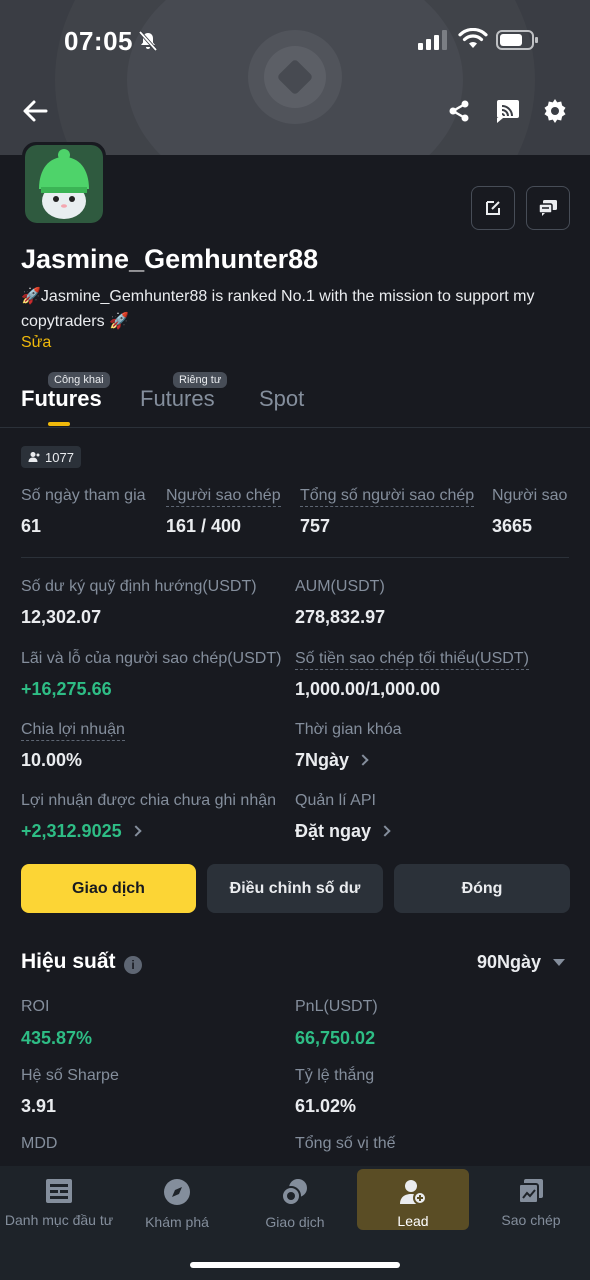  I want to click on nav-trade: Giao dịch, so click(295, 1201).